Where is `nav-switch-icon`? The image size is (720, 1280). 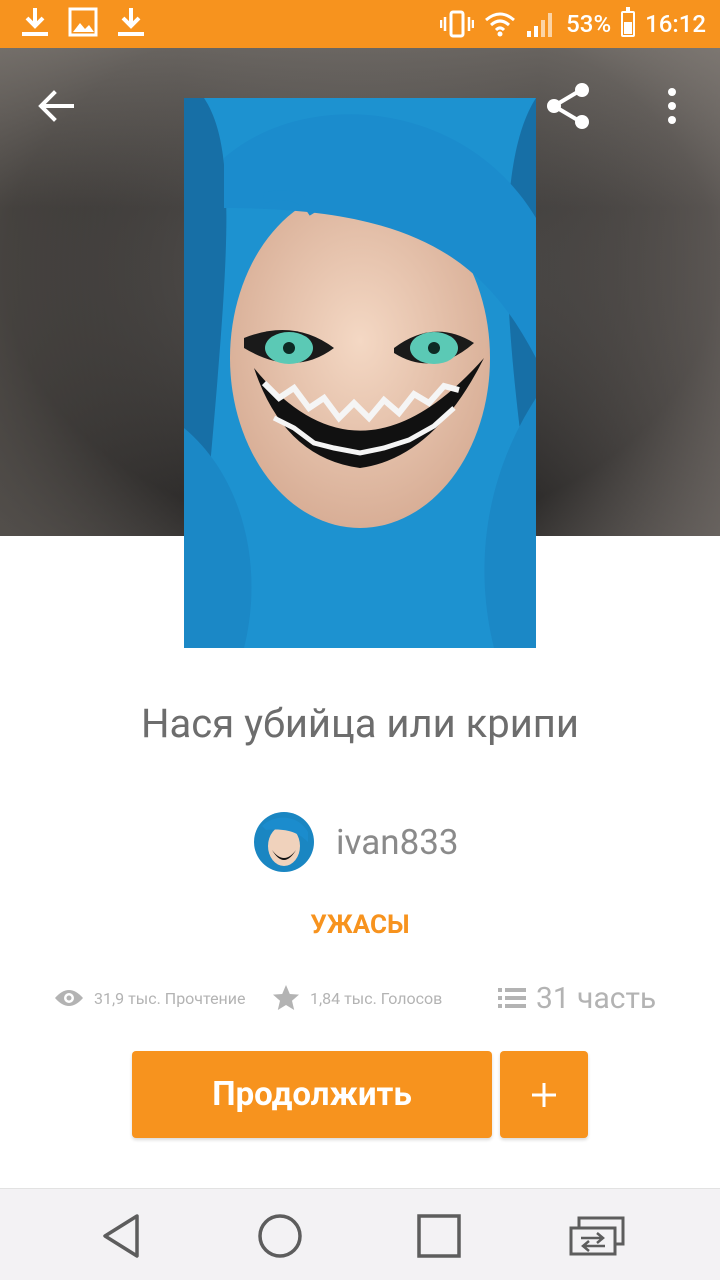 nav-switch-icon is located at coordinates (597, 1236).